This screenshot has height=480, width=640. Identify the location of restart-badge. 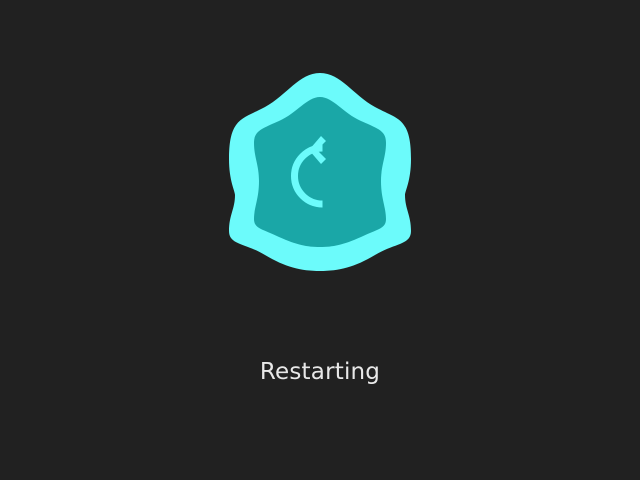
(320, 172).